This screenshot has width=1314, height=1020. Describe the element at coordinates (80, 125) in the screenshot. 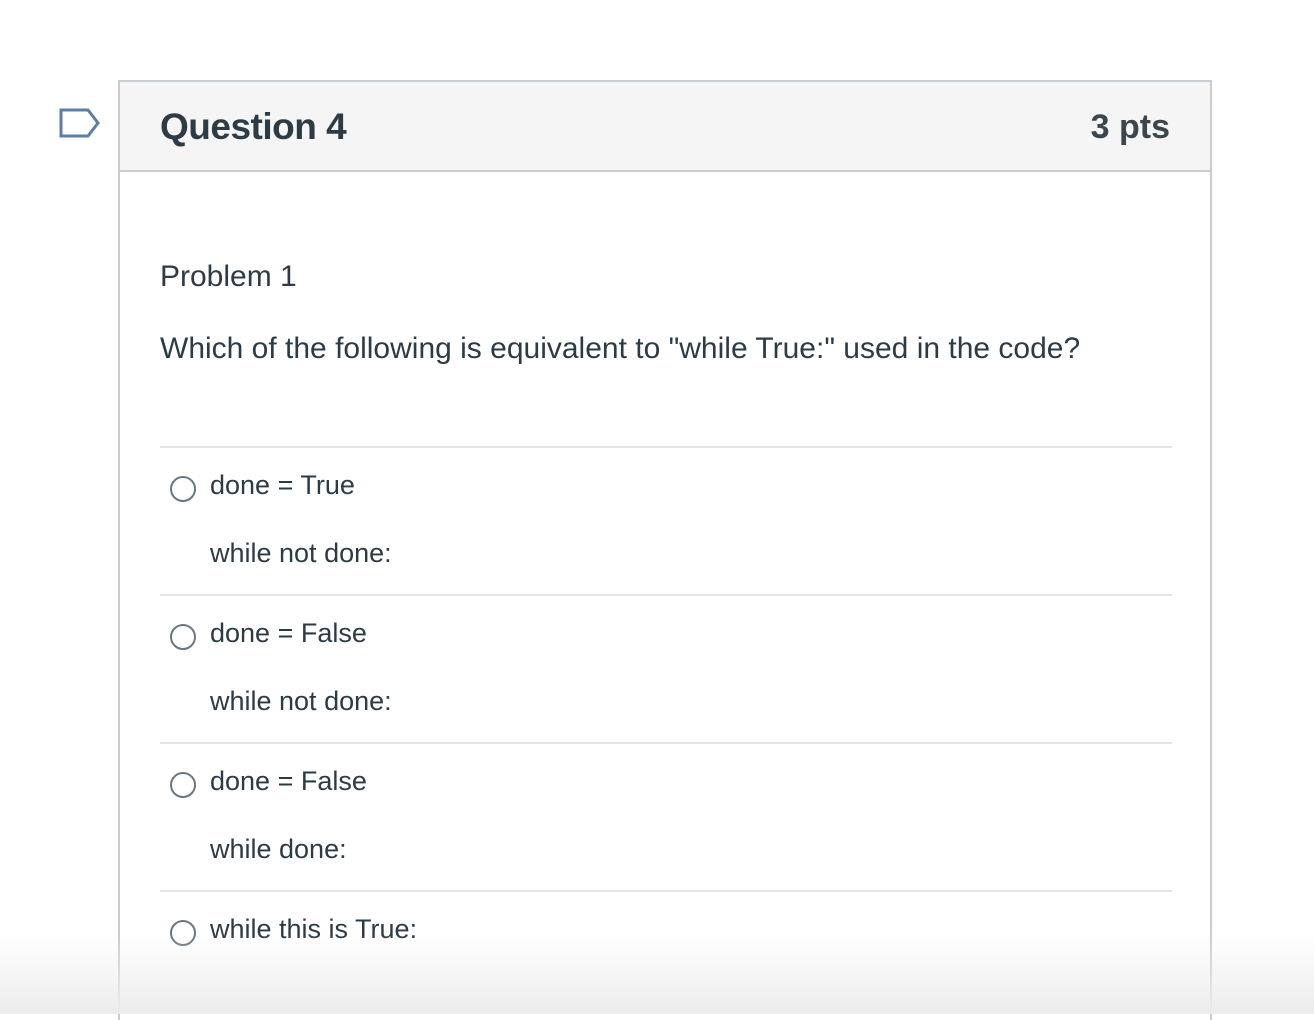

I see `flag-question-icon` at that location.